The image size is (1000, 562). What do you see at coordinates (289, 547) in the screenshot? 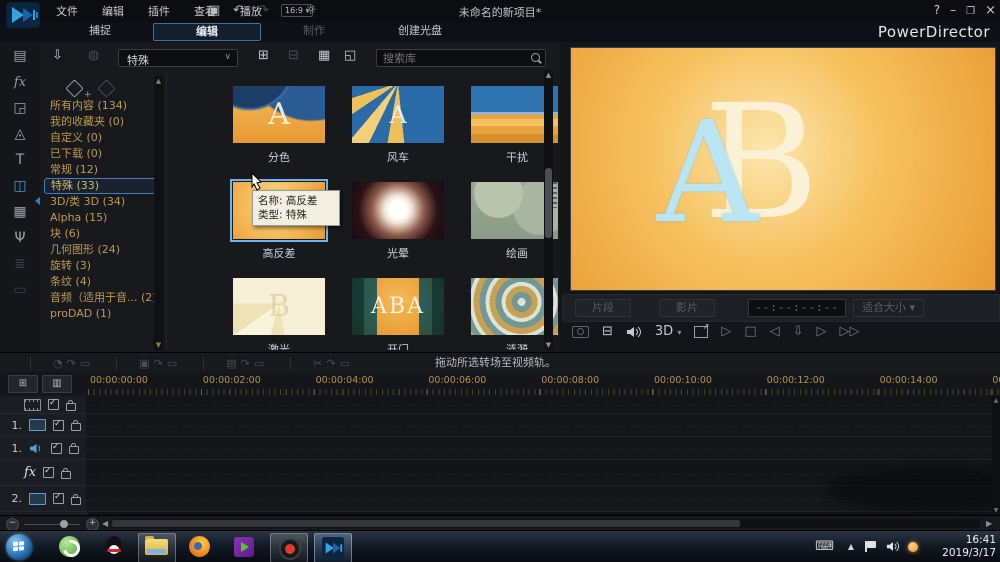
I see `taskbar-screen-recorder` at bounding box center [289, 547].